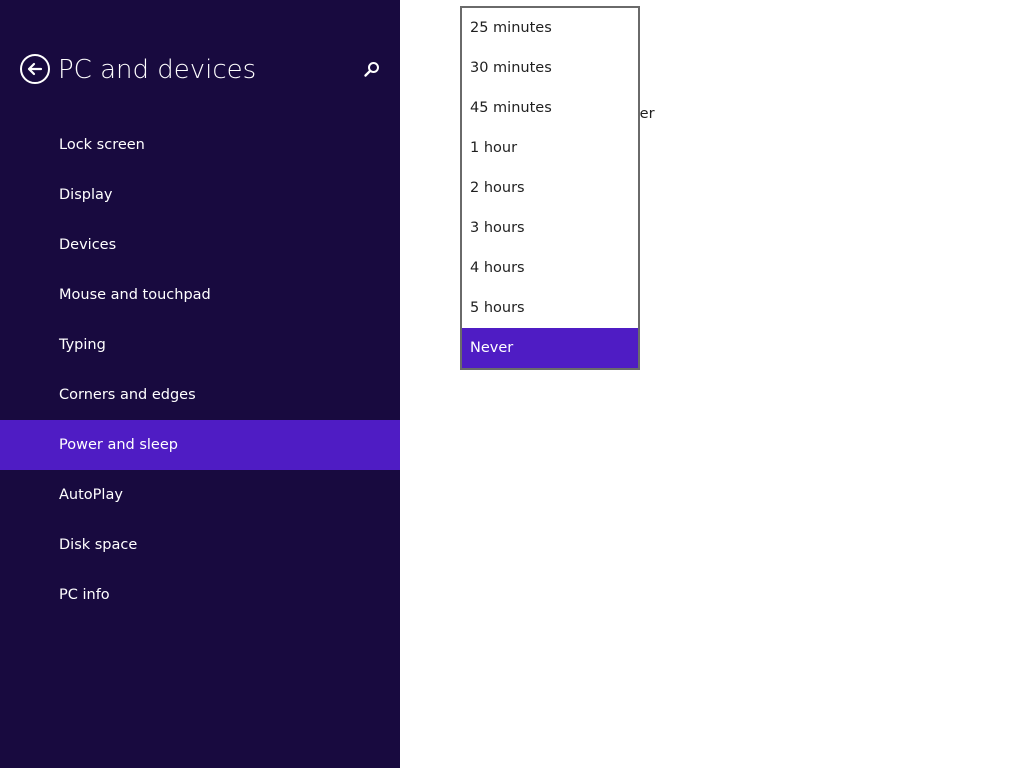 Image resolution: width=1024 pixels, height=768 pixels. I want to click on dropdown-option-45-minutes: 45 minutes, so click(550, 108).